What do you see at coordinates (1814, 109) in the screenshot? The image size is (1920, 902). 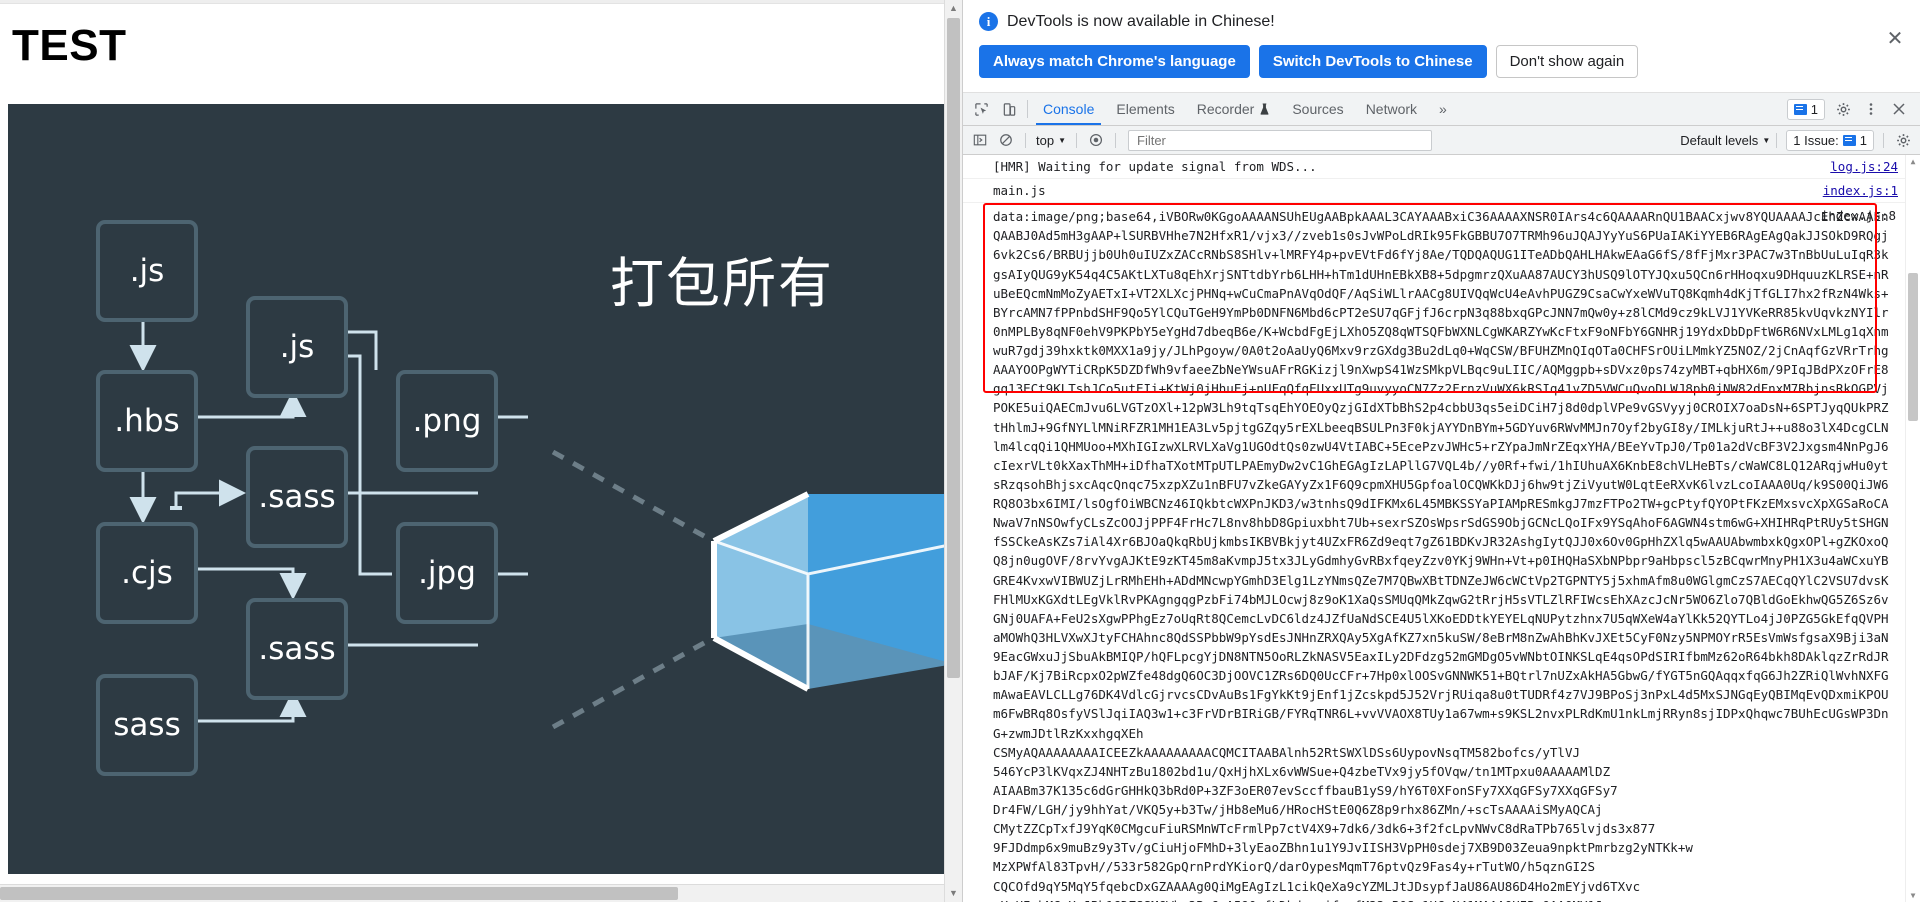 I see `message-count: 1` at bounding box center [1814, 109].